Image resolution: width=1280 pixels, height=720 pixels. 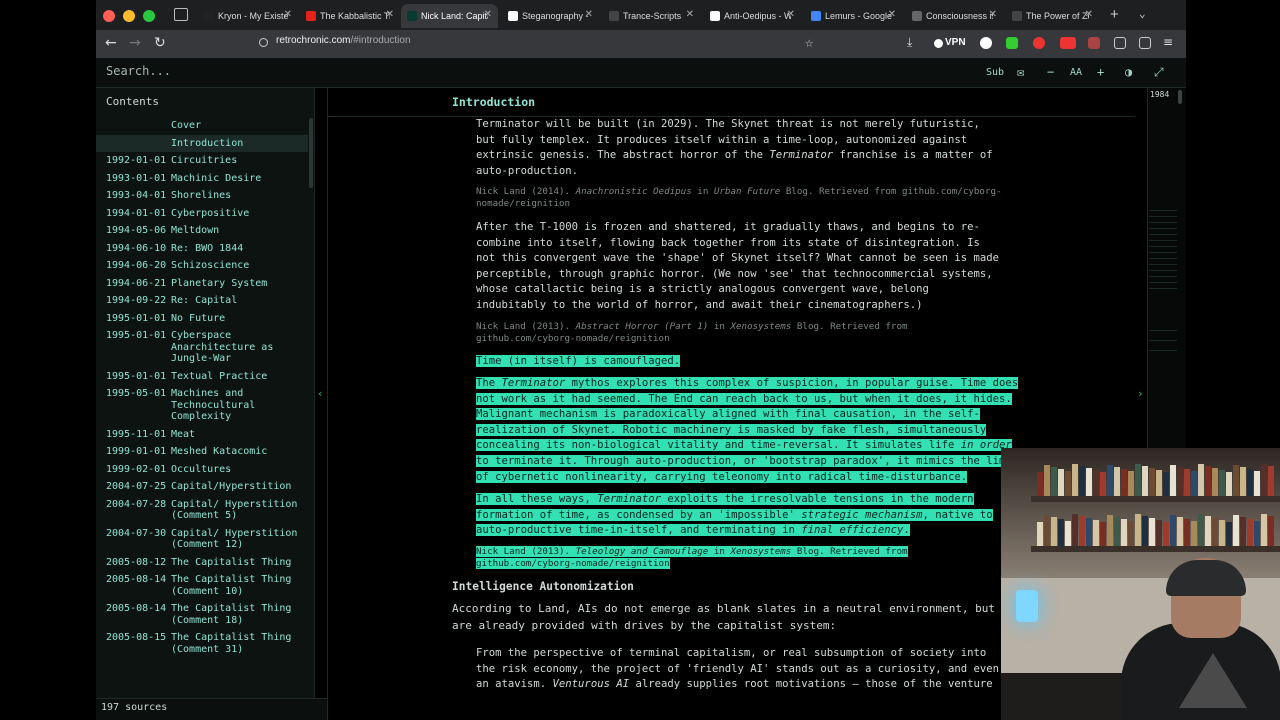 I want to click on toc-item: 1994-05-06 Meltdown, so click(x=202, y=231).